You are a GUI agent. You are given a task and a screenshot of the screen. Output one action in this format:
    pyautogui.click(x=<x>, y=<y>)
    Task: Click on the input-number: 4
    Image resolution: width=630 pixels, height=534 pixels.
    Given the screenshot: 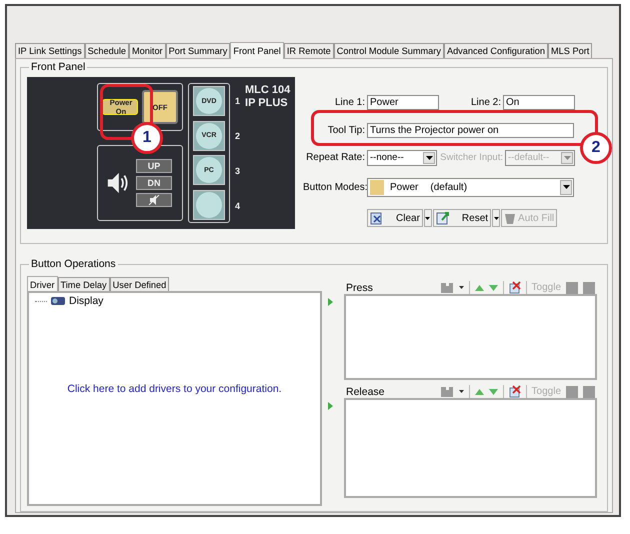 What is the action you would take?
    pyautogui.click(x=237, y=205)
    